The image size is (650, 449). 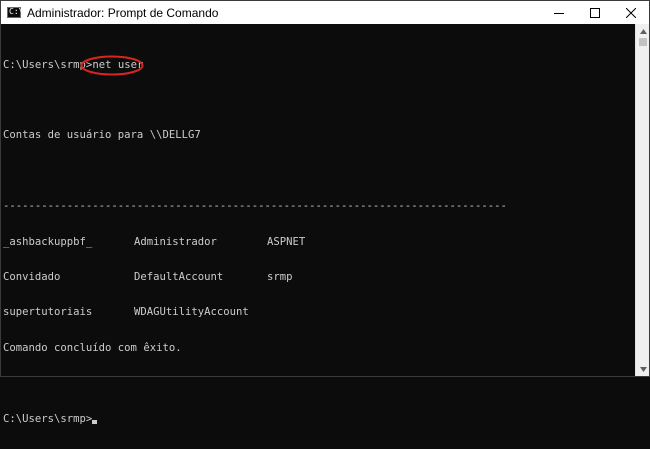 What do you see at coordinates (175, 241) in the screenshot?
I see `account-name: Administrador` at bounding box center [175, 241].